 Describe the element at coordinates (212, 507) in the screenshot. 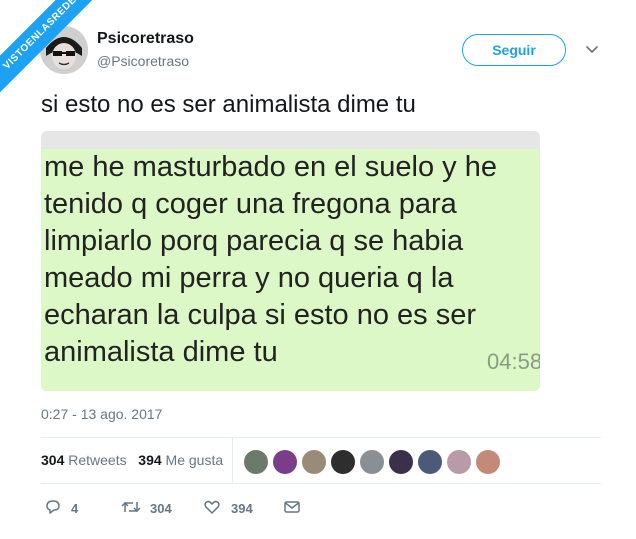

I see `heart-icon` at that location.